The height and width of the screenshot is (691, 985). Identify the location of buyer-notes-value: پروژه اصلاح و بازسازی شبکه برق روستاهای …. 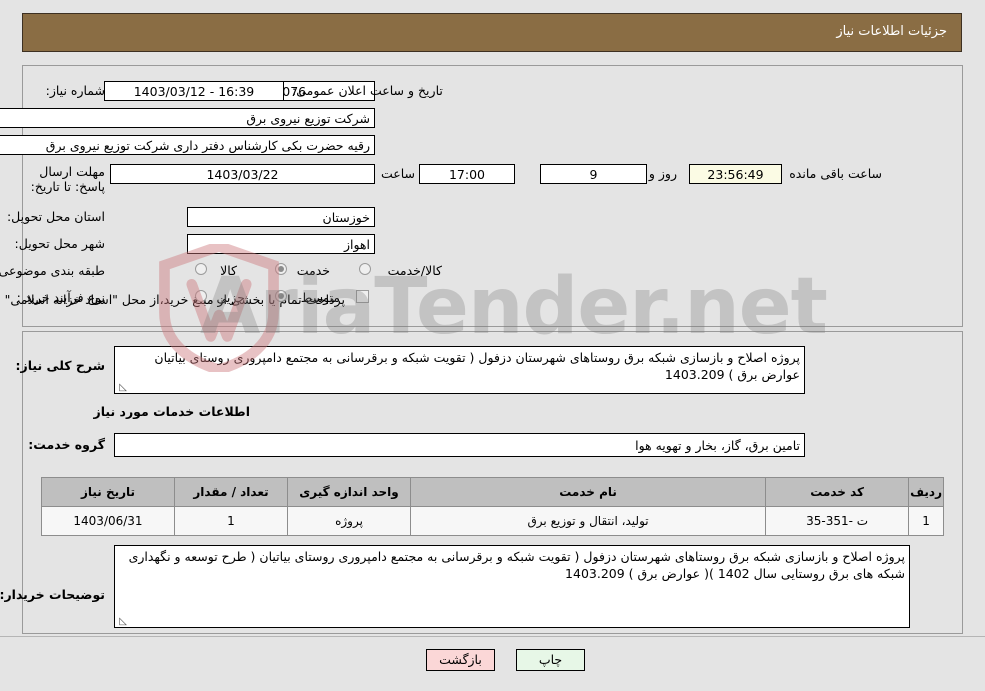
(512, 586).